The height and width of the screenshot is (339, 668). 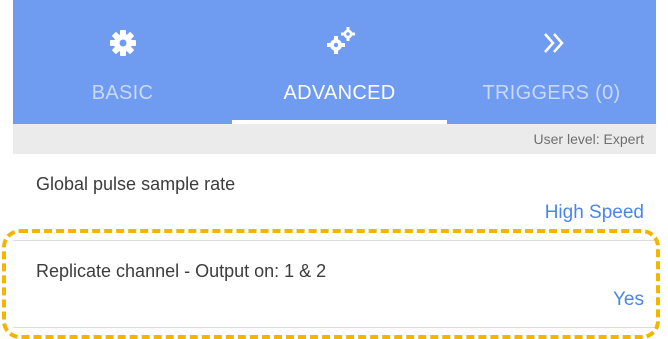 I want to click on setting-value: Yes, so click(x=628, y=299).